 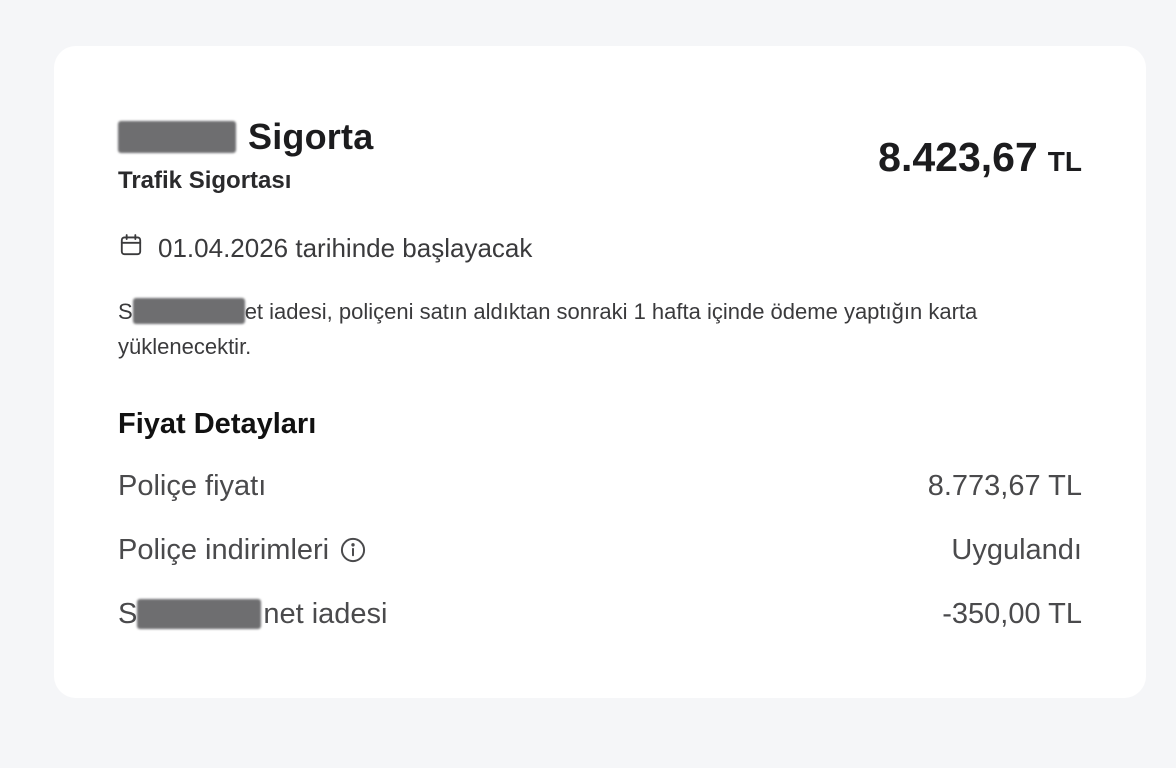 I want to click on refund-info-lead: S, so click(x=125, y=311).